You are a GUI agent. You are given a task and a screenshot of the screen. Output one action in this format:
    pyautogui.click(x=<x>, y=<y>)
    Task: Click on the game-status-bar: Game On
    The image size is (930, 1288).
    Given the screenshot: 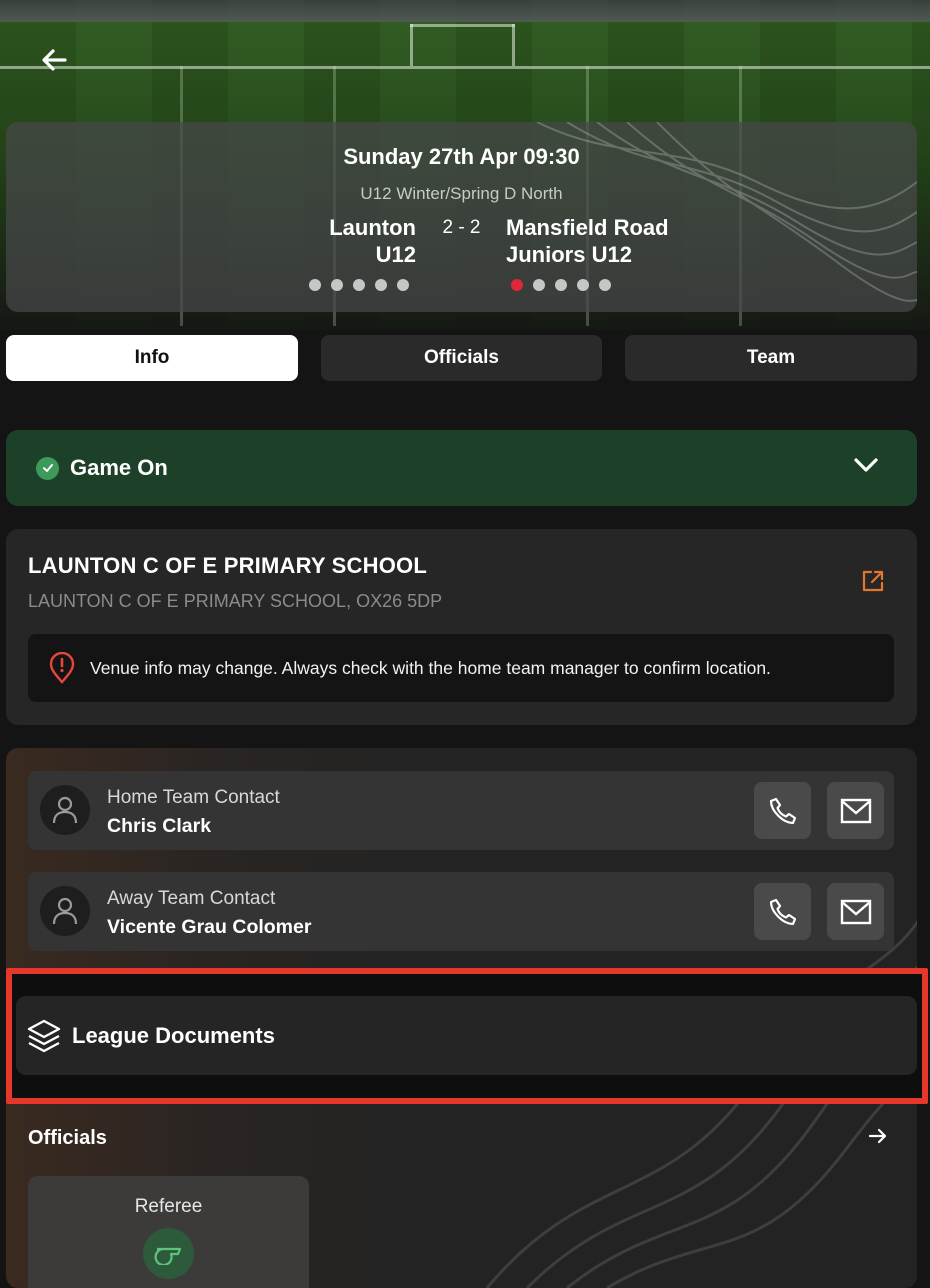 What is the action you would take?
    pyautogui.click(x=461, y=468)
    